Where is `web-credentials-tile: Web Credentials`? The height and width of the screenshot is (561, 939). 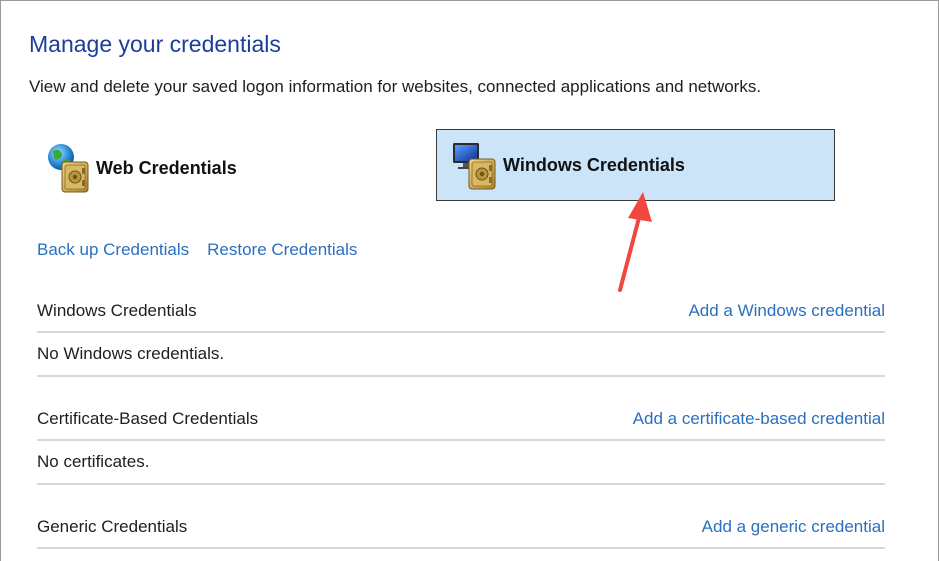 web-credentials-tile: Web Credentials is located at coordinates (204, 168).